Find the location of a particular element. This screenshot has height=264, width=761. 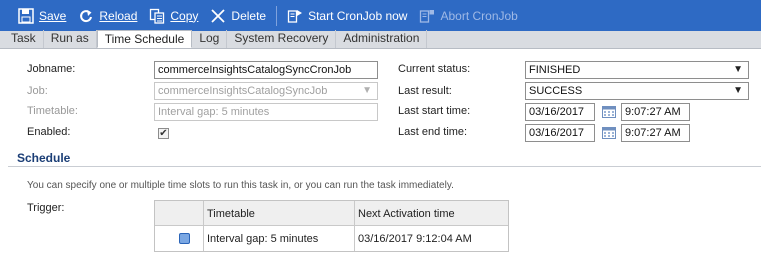

table-row-timetable: Interval gap: 5 minutes is located at coordinates (262, 239).